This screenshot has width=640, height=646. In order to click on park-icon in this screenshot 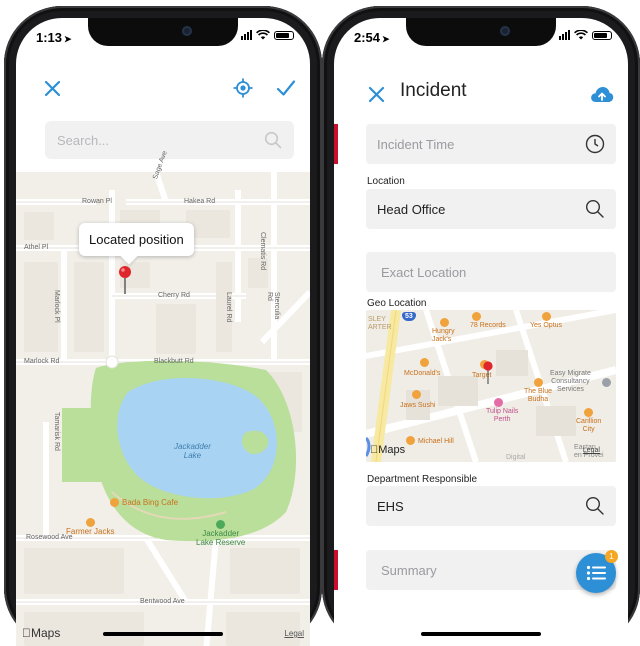, I will do `click(221, 524)`.